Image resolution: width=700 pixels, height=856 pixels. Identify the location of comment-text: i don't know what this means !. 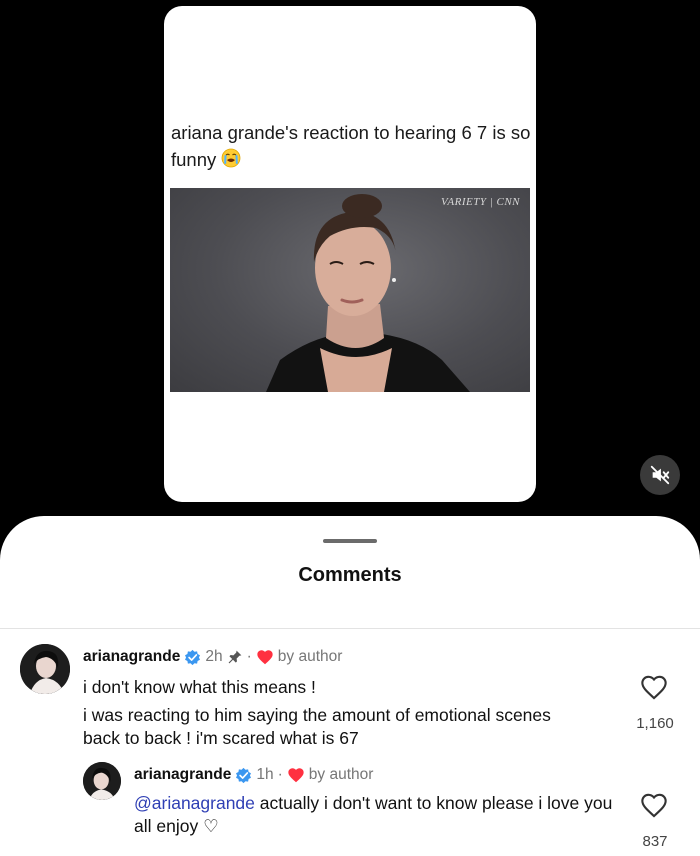
(199, 687).